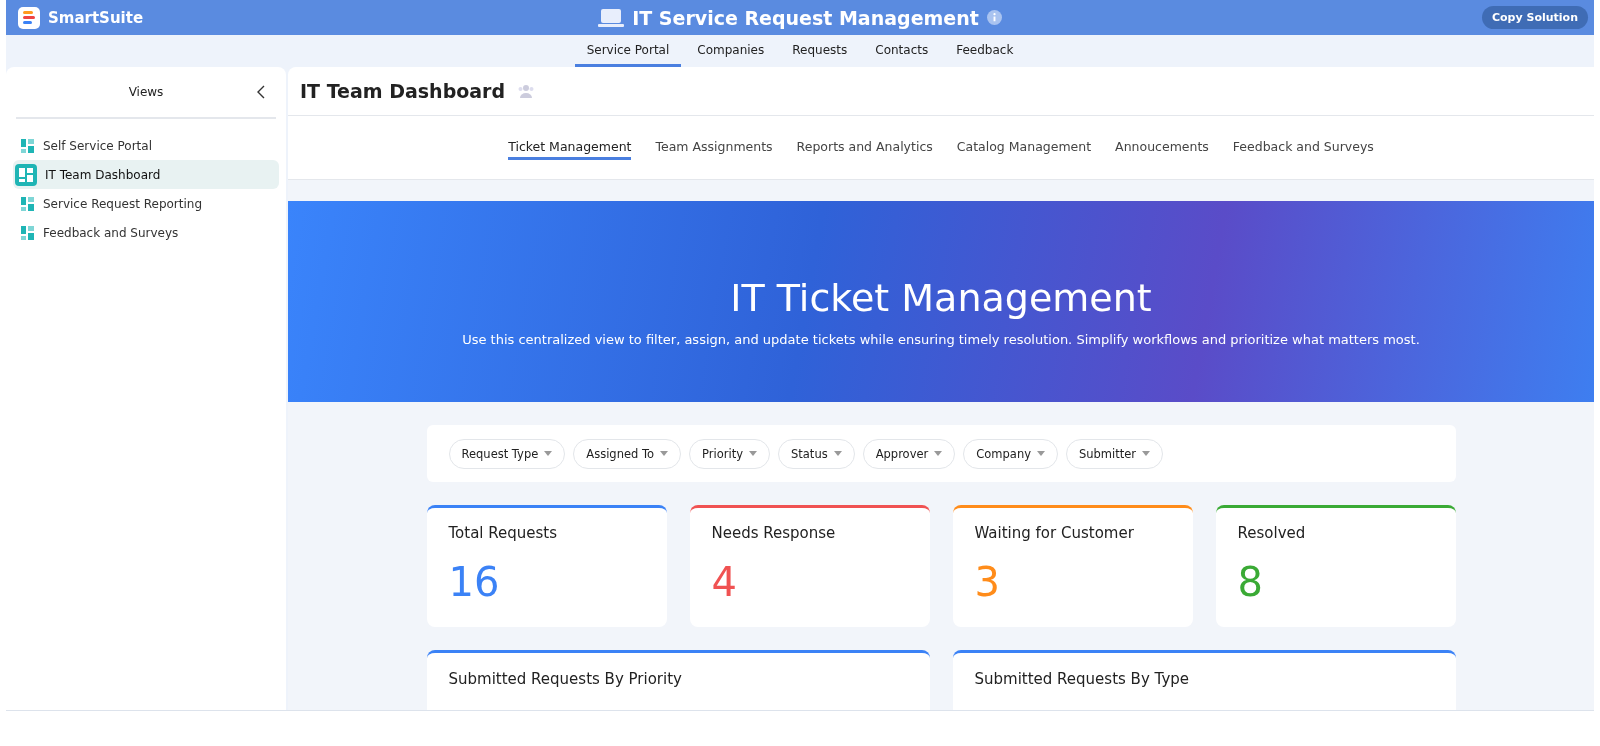 The image size is (1600, 746). What do you see at coordinates (820, 51) in the screenshot?
I see `nav-tab: Requests` at bounding box center [820, 51].